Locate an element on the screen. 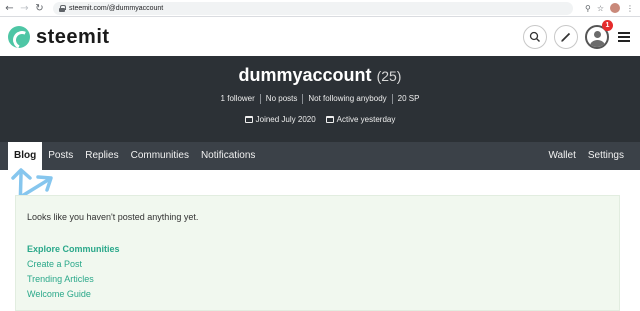 The height and width of the screenshot is (311, 640). arrow-left-icon: ← is located at coordinates (9, 8).